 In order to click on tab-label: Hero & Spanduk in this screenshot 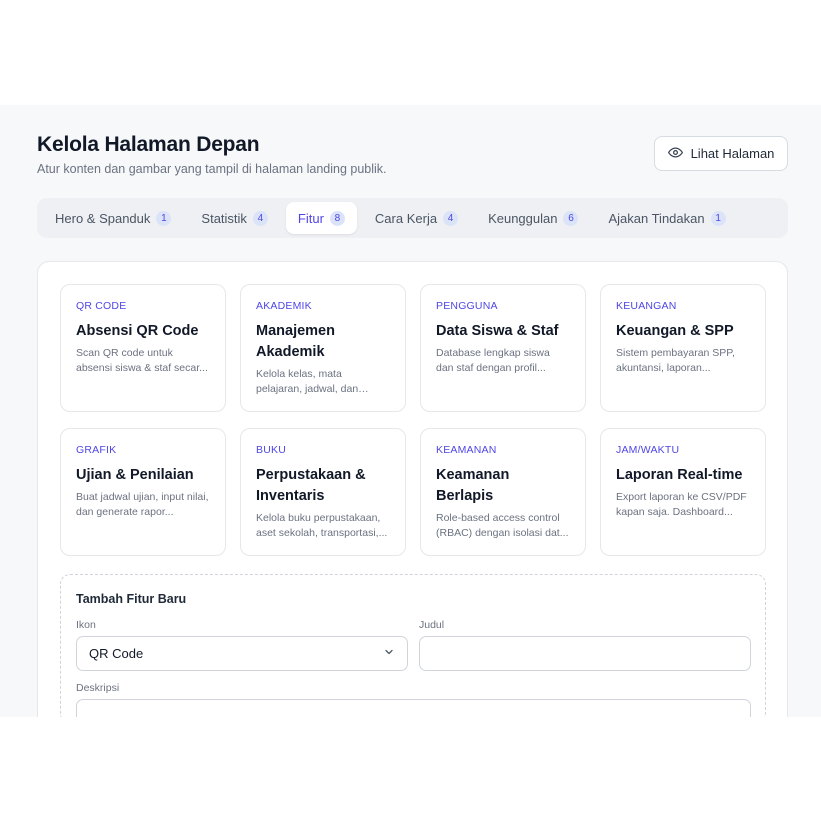, I will do `click(103, 218)`.